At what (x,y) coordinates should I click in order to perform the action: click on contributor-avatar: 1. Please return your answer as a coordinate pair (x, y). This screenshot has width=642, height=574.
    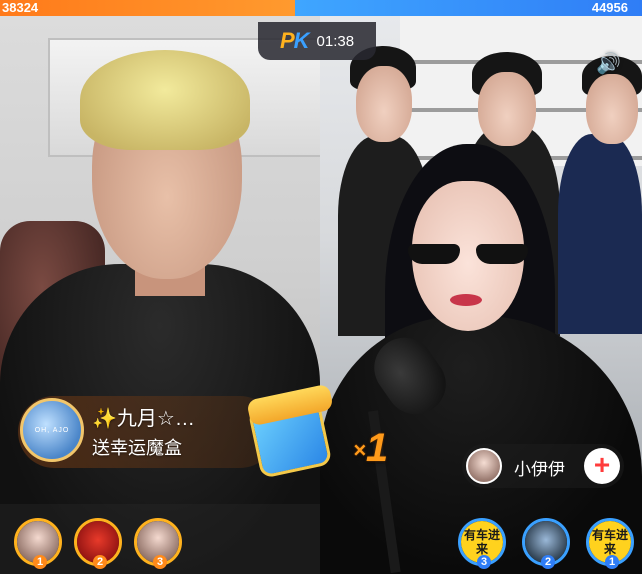
    Looking at the image, I should click on (38, 543).